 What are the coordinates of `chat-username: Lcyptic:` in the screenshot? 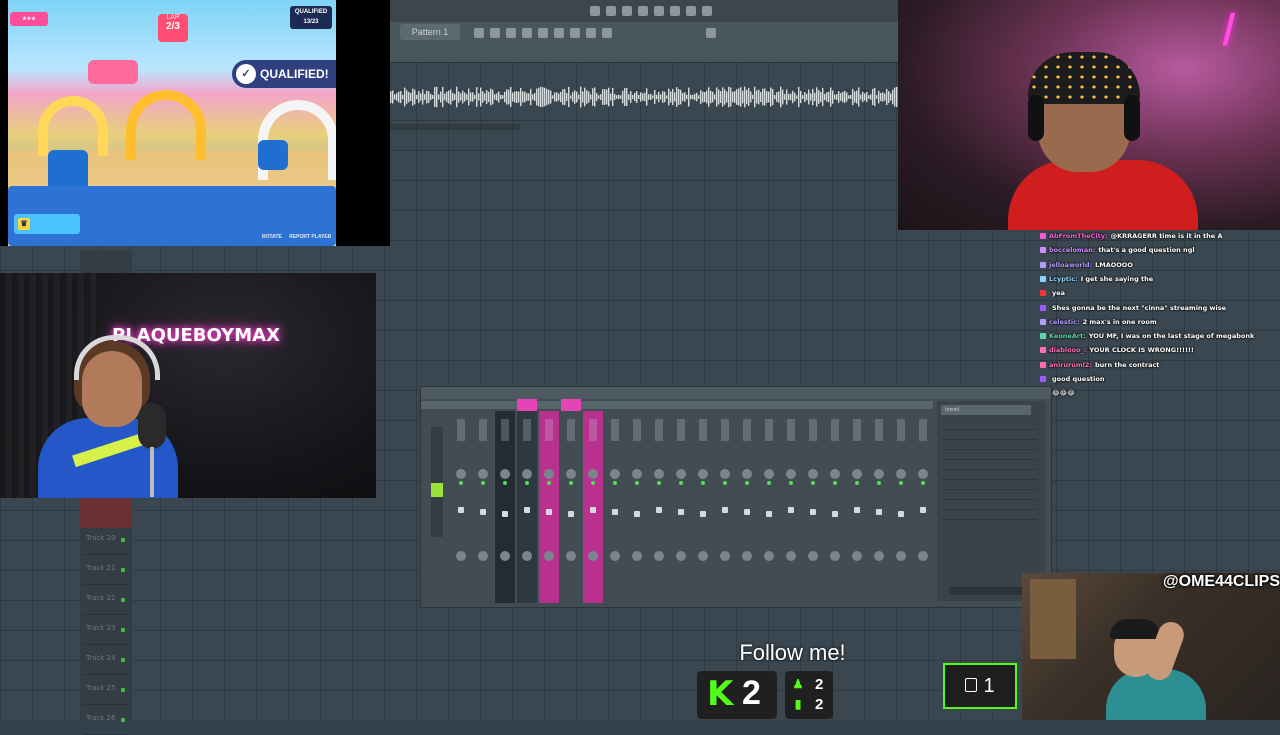 It's located at (1063, 279).